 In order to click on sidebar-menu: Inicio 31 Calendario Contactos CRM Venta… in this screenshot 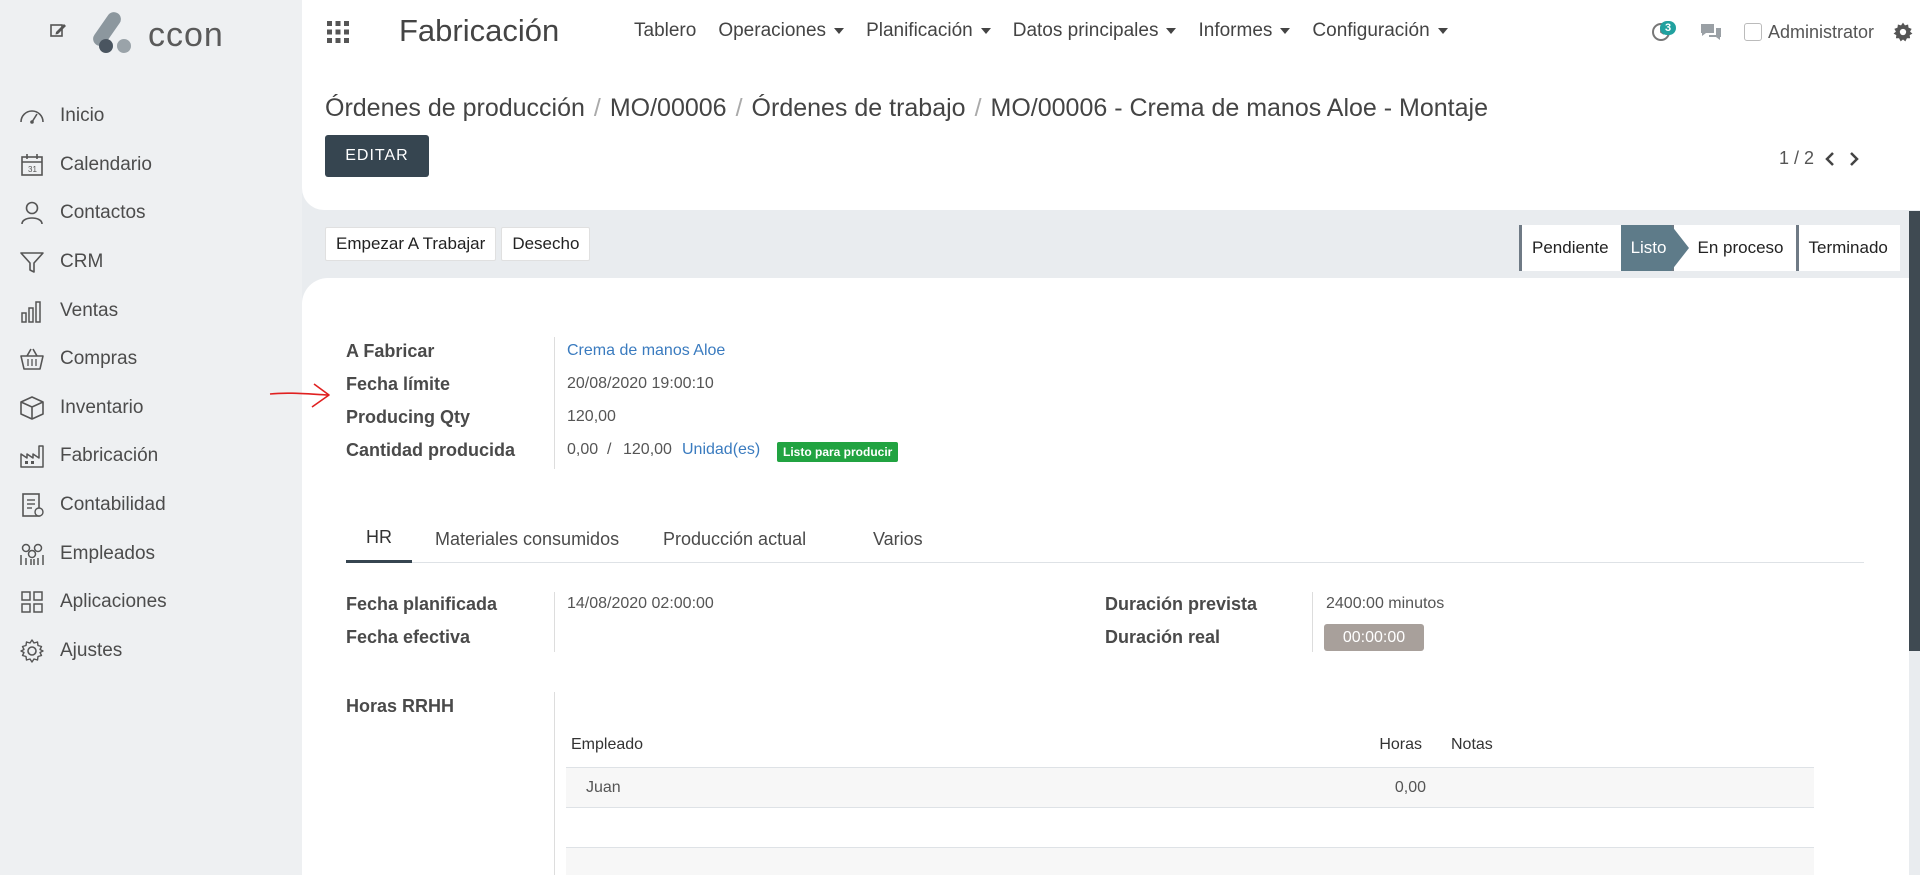, I will do `click(151, 383)`.